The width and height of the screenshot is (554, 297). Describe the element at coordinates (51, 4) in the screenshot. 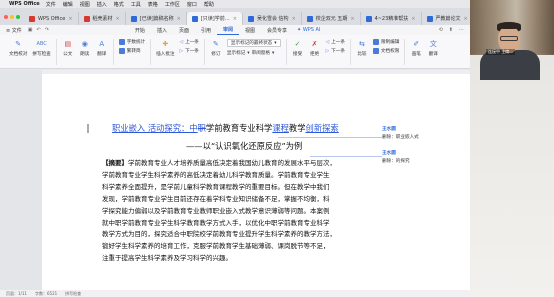

I see `menubar-item-file: 文件` at that location.